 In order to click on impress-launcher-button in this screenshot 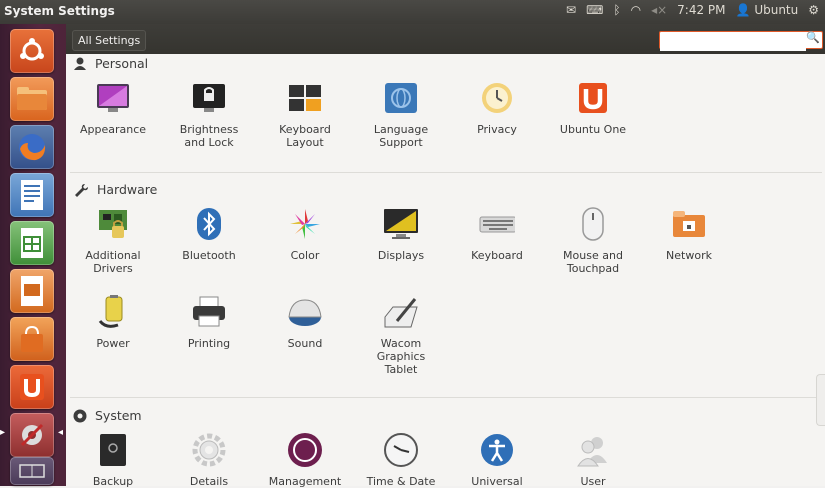, I will do `click(32, 291)`.